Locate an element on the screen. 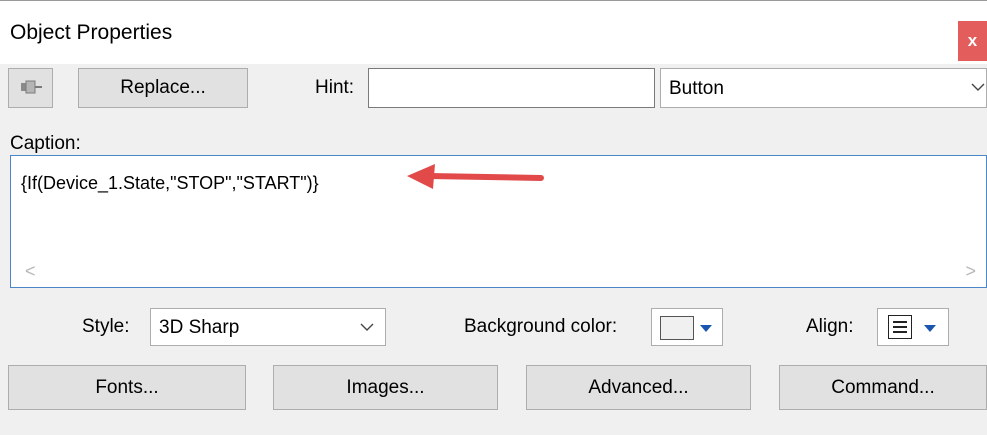 Image resolution: width=987 pixels, height=435 pixels. close-button: x is located at coordinates (972, 41).